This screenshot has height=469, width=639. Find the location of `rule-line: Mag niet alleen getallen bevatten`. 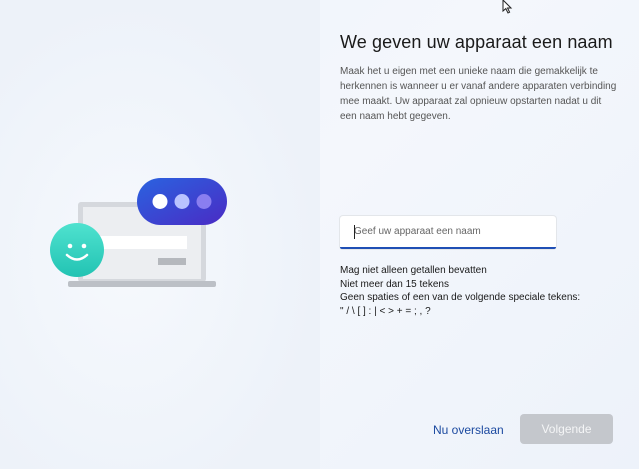

rule-line: Mag niet alleen getallen bevatten is located at coordinates (413, 270).